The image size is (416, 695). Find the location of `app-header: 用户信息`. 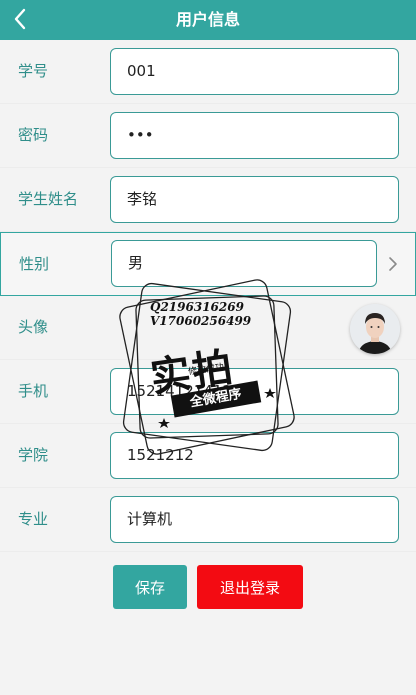

app-header: 用户信息 is located at coordinates (208, 20).